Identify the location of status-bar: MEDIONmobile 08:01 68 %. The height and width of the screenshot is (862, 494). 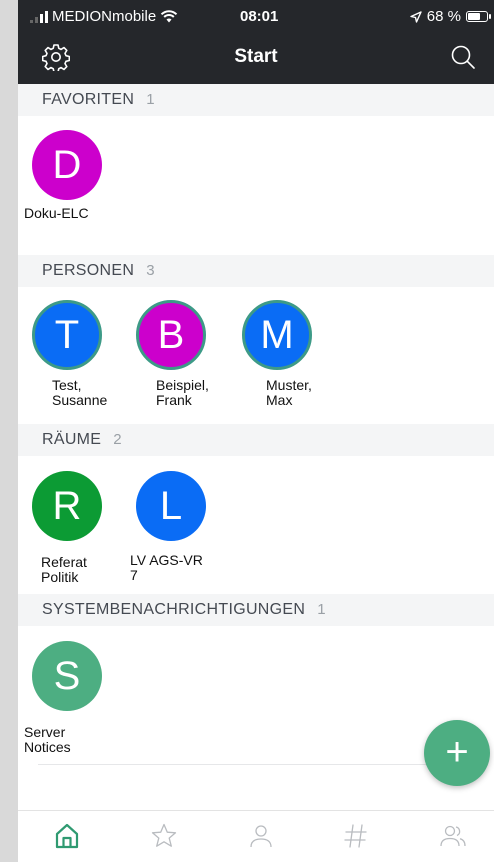
(256, 17).